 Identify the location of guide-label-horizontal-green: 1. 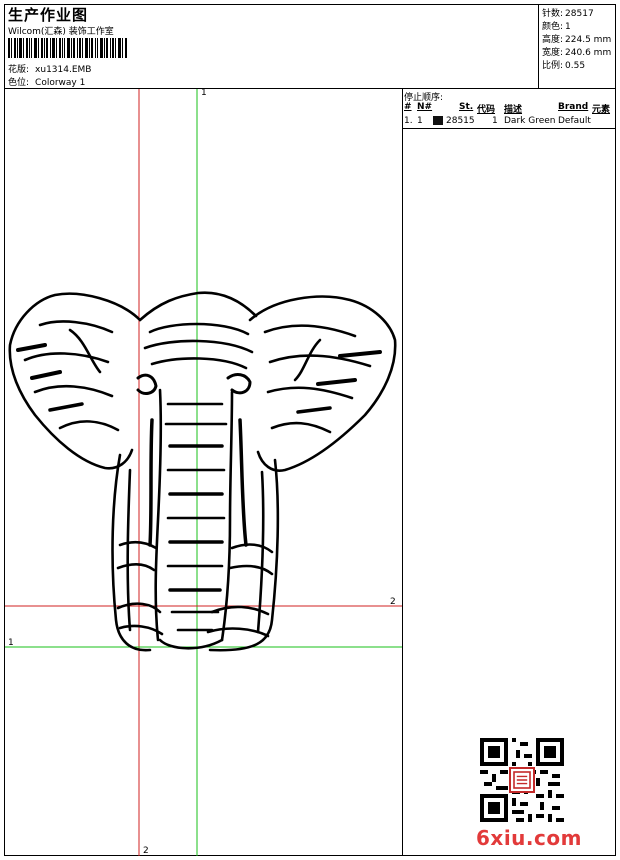
(11, 643).